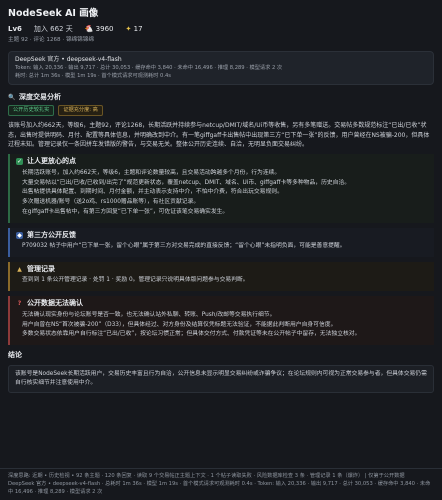  Describe the element at coordinates (128, 28) in the screenshot. I see `star-icon: ✦` at that location.